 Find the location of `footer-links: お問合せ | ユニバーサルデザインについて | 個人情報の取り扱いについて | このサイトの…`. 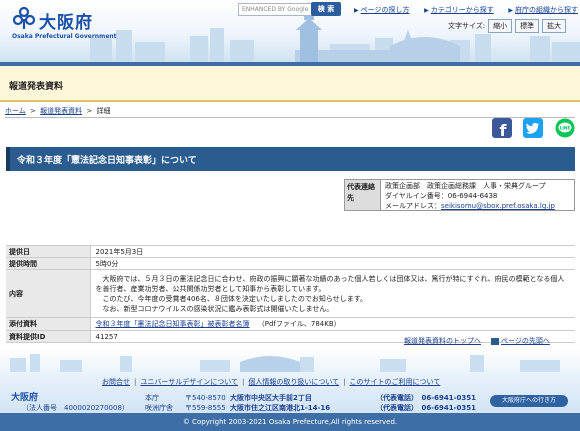

footer-links: お問合せ | ユニバーサルデザインについて | 個人情報の取り扱いについて | このサイトの… is located at coordinates (271, 382).